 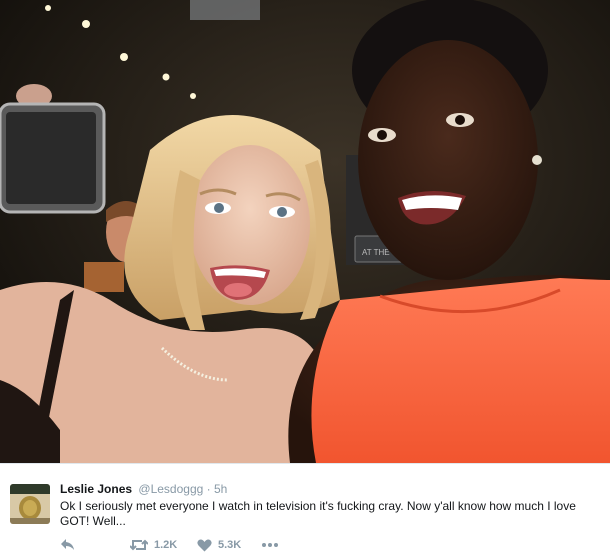 I want to click on retweet-icon, so click(x=139, y=545).